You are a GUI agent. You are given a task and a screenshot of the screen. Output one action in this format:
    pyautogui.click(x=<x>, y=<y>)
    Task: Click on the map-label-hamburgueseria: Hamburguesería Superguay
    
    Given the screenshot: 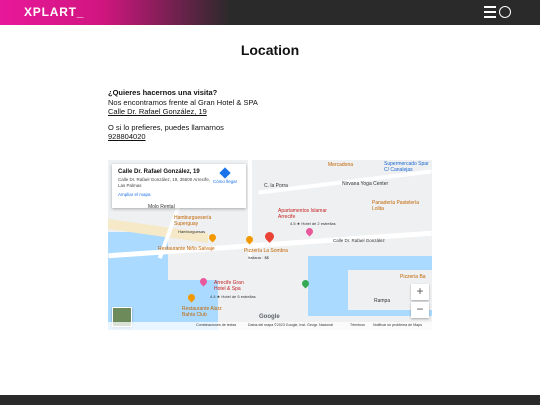 What is the action you would take?
    pyautogui.click(x=193, y=221)
    